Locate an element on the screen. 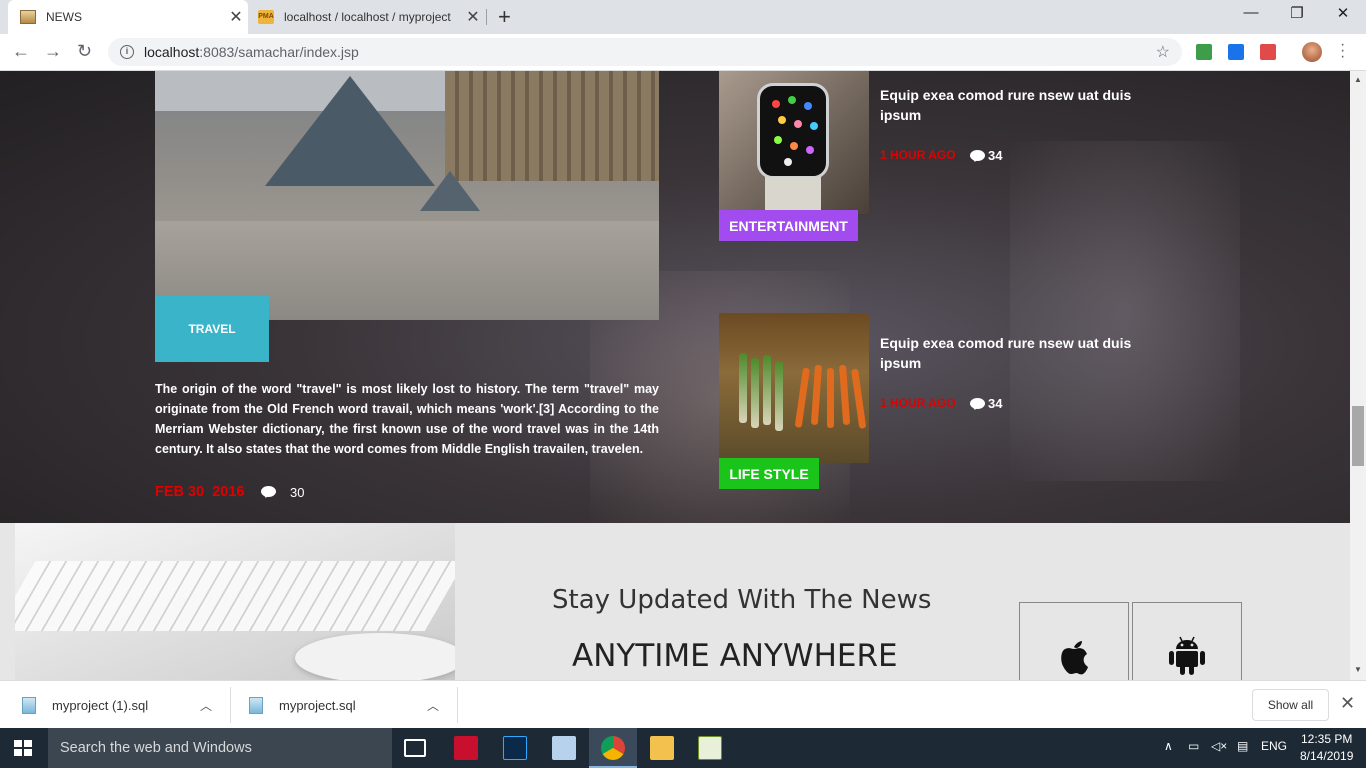 The height and width of the screenshot is (768, 1366). info-icon: i is located at coordinates (127, 52).